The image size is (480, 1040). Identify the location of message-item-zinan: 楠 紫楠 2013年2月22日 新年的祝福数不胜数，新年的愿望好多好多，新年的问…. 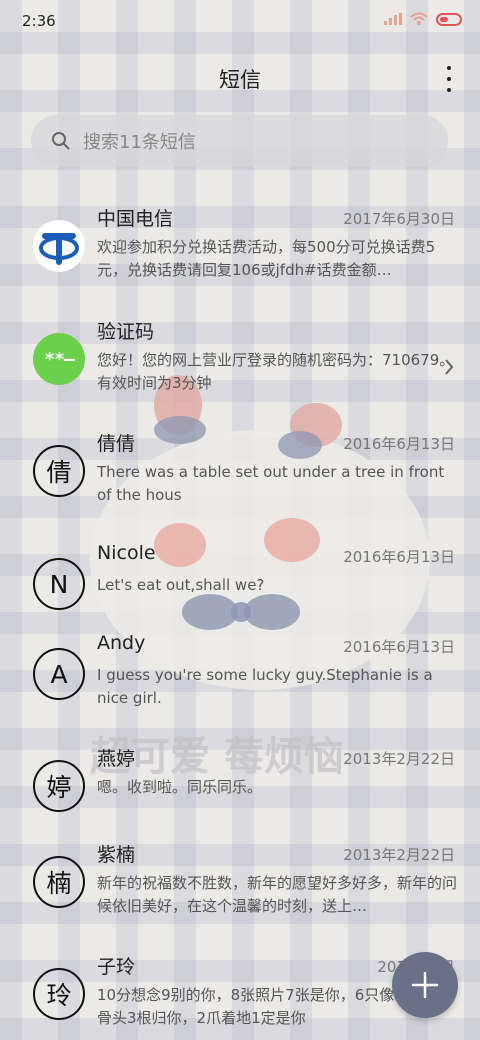
(240, 876).